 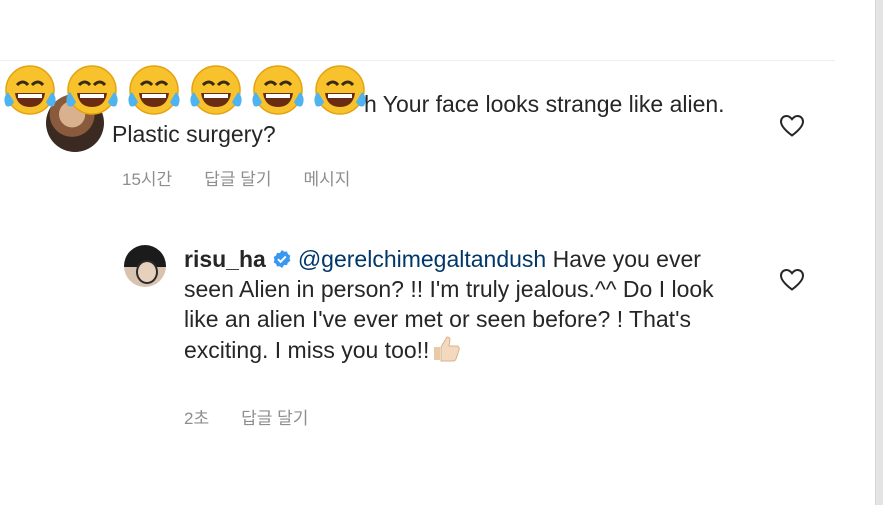 I want to click on reply-username: risu_ha, so click(x=225, y=259).